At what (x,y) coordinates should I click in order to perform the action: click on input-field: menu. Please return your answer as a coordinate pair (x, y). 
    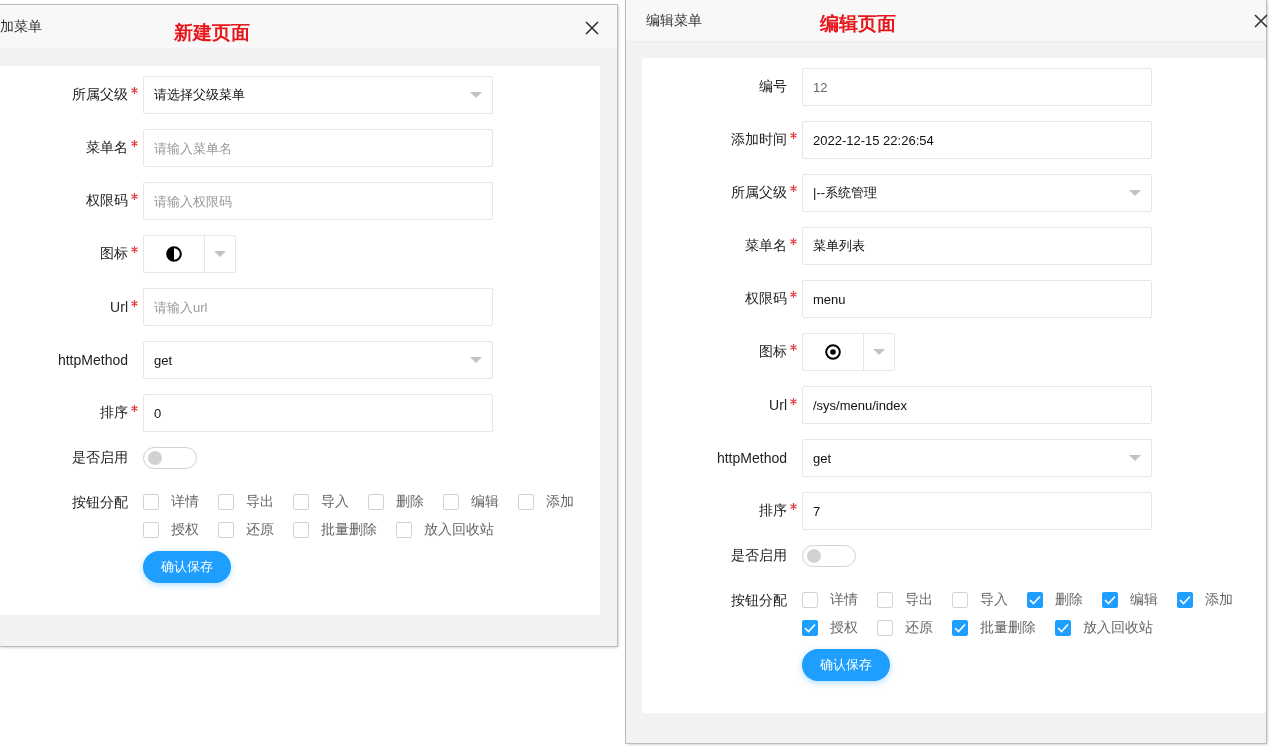
    Looking at the image, I should click on (977, 299).